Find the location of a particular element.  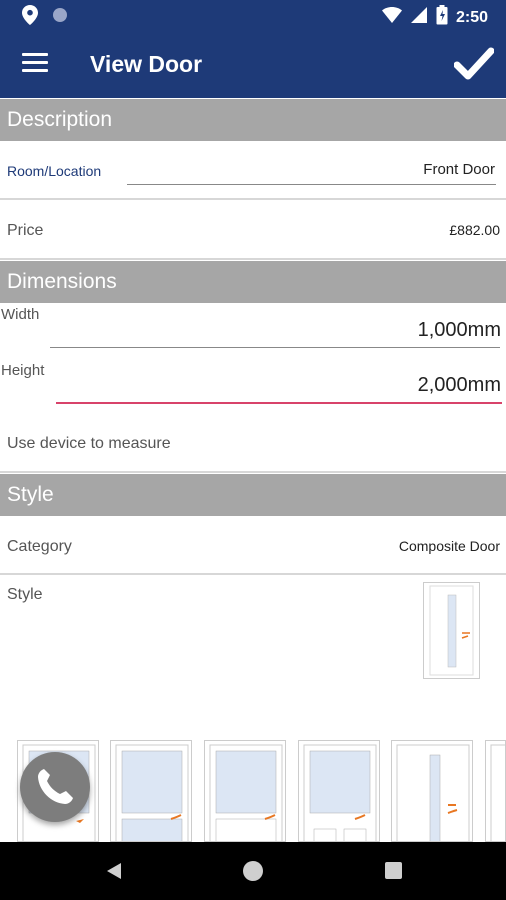

location-pin-icon is located at coordinates (30, 17).